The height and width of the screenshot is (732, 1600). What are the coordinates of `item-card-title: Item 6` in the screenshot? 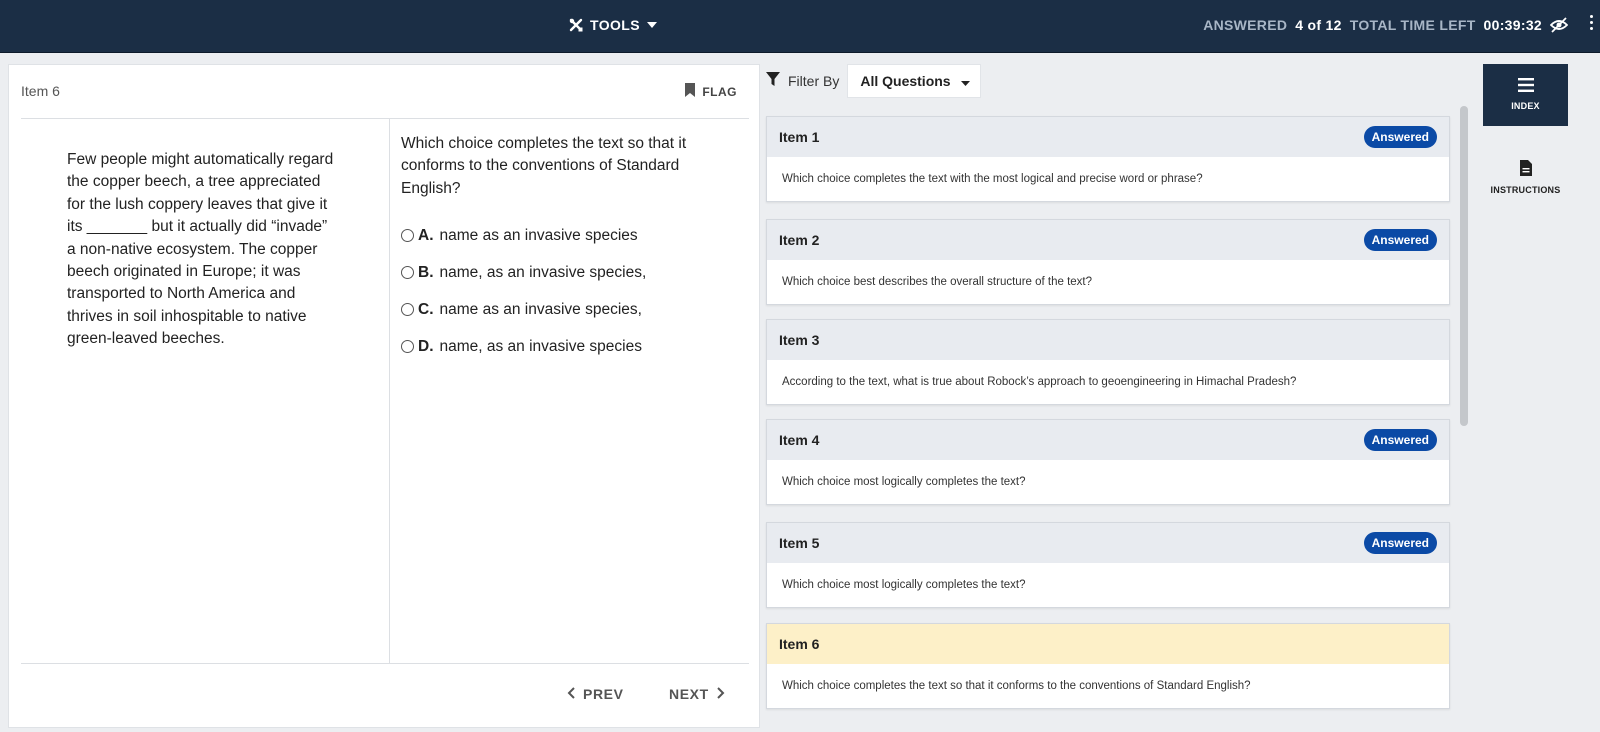 It's located at (799, 644).